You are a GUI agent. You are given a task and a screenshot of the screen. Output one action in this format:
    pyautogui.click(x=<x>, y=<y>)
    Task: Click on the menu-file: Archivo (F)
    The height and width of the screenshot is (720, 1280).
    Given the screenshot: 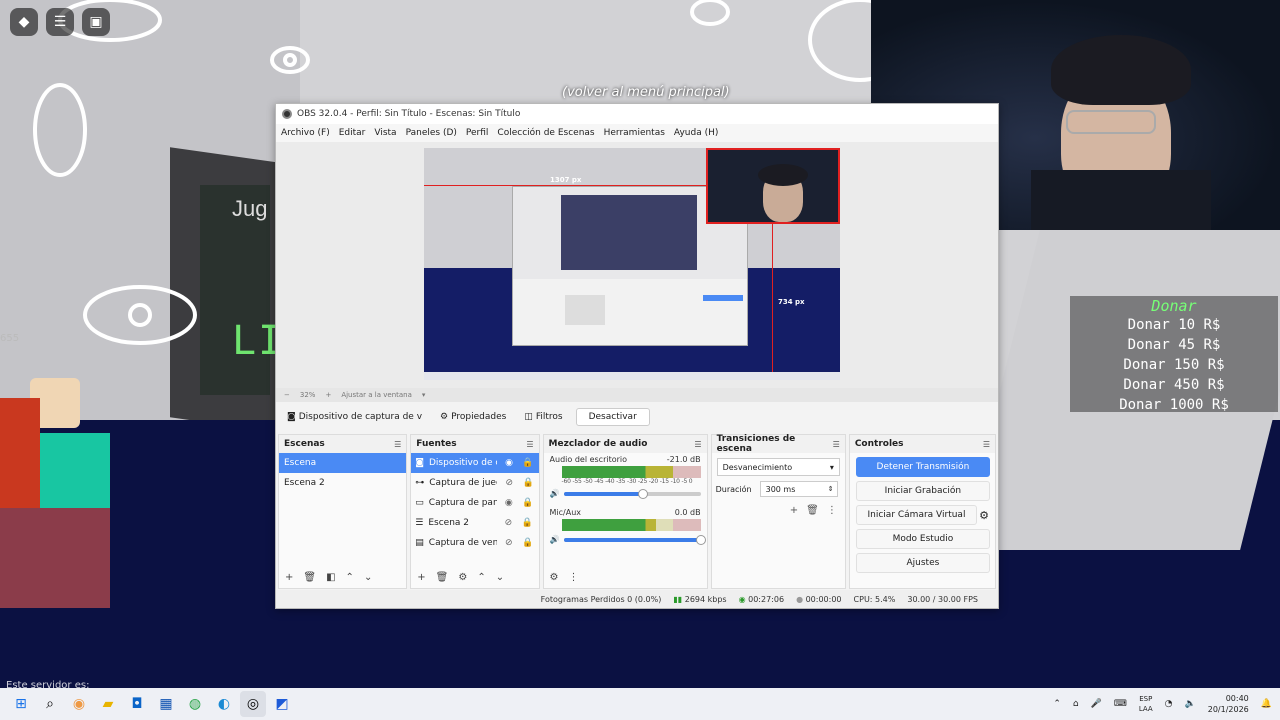 What is the action you would take?
    pyautogui.click(x=305, y=133)
    